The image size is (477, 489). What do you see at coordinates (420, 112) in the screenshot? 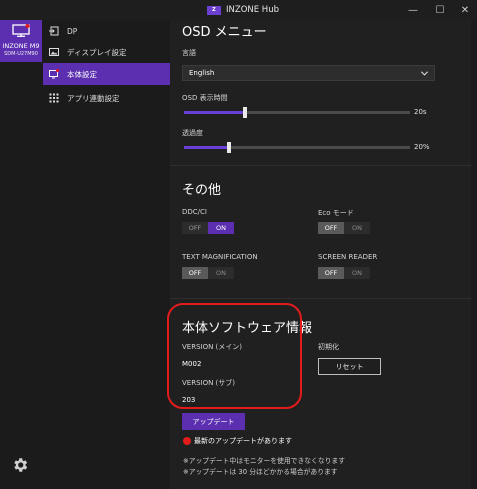
I see `display-time-value: 20s` at bounding box center [420, 112].